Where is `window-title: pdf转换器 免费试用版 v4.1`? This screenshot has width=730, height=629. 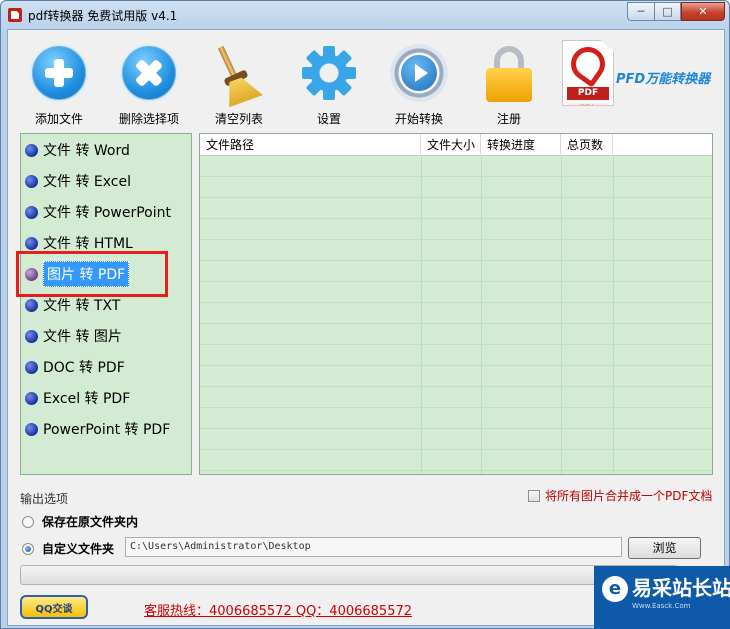 window-title: pdf转换器 免费试用版 v4.1 is located at coordinates (103, 16).